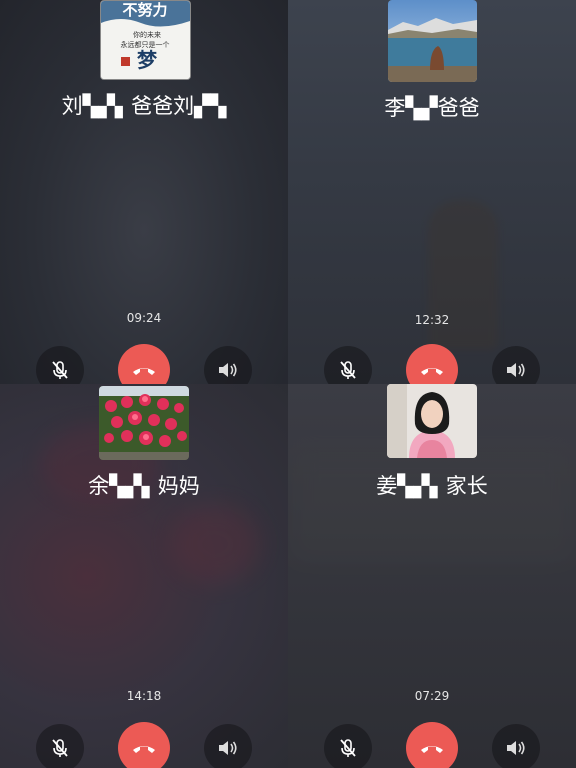  Describe the element at coordinates (144, 318) in the screenshot. I see `call-duration: 09:24` at that location.